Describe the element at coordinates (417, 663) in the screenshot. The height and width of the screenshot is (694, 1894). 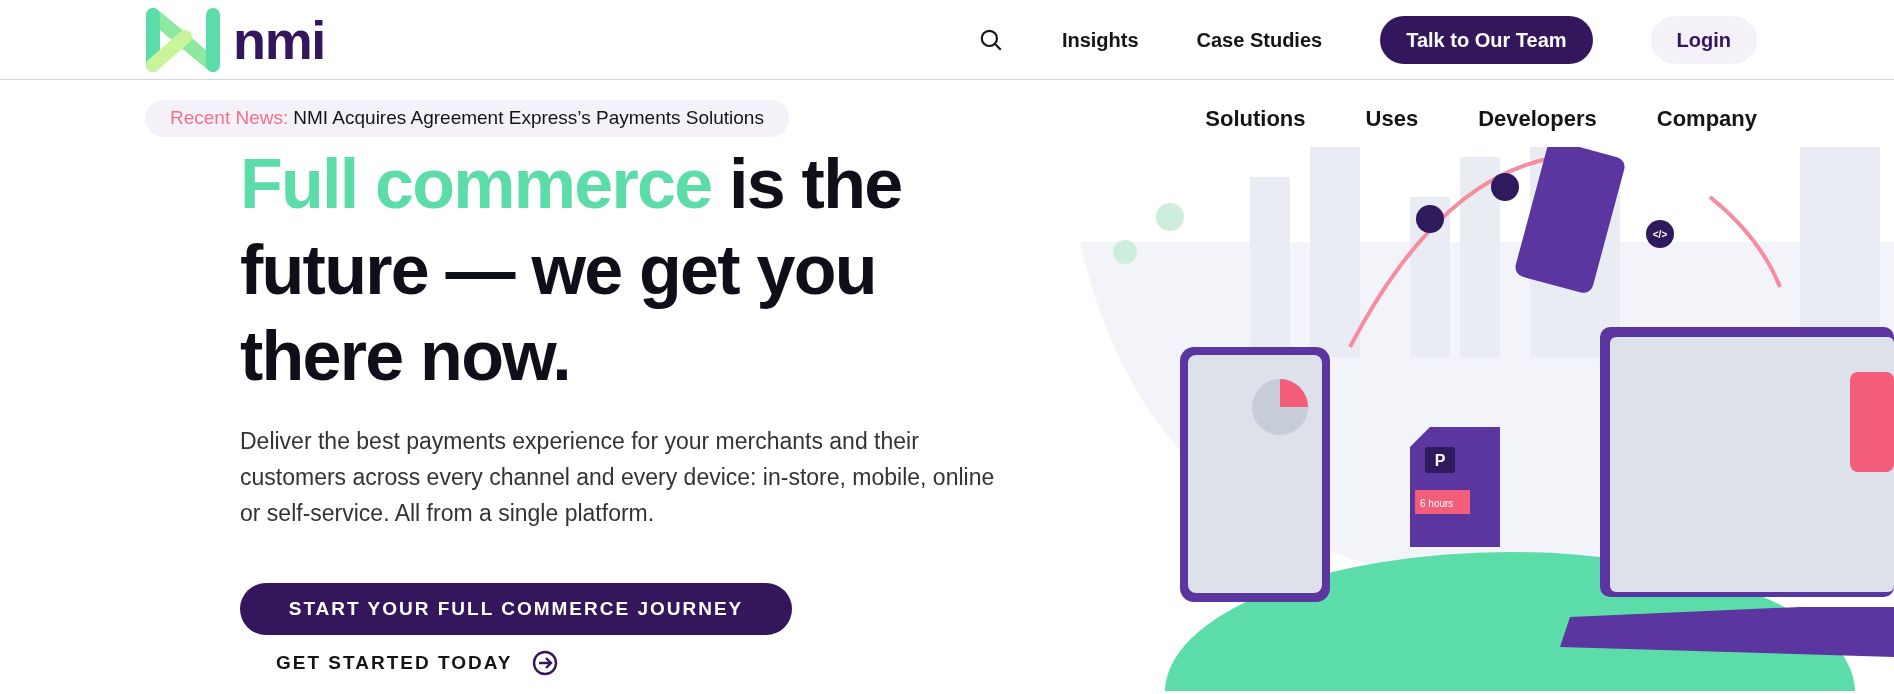
I see `get-started-link: GET STARTED TODAY` at that location.